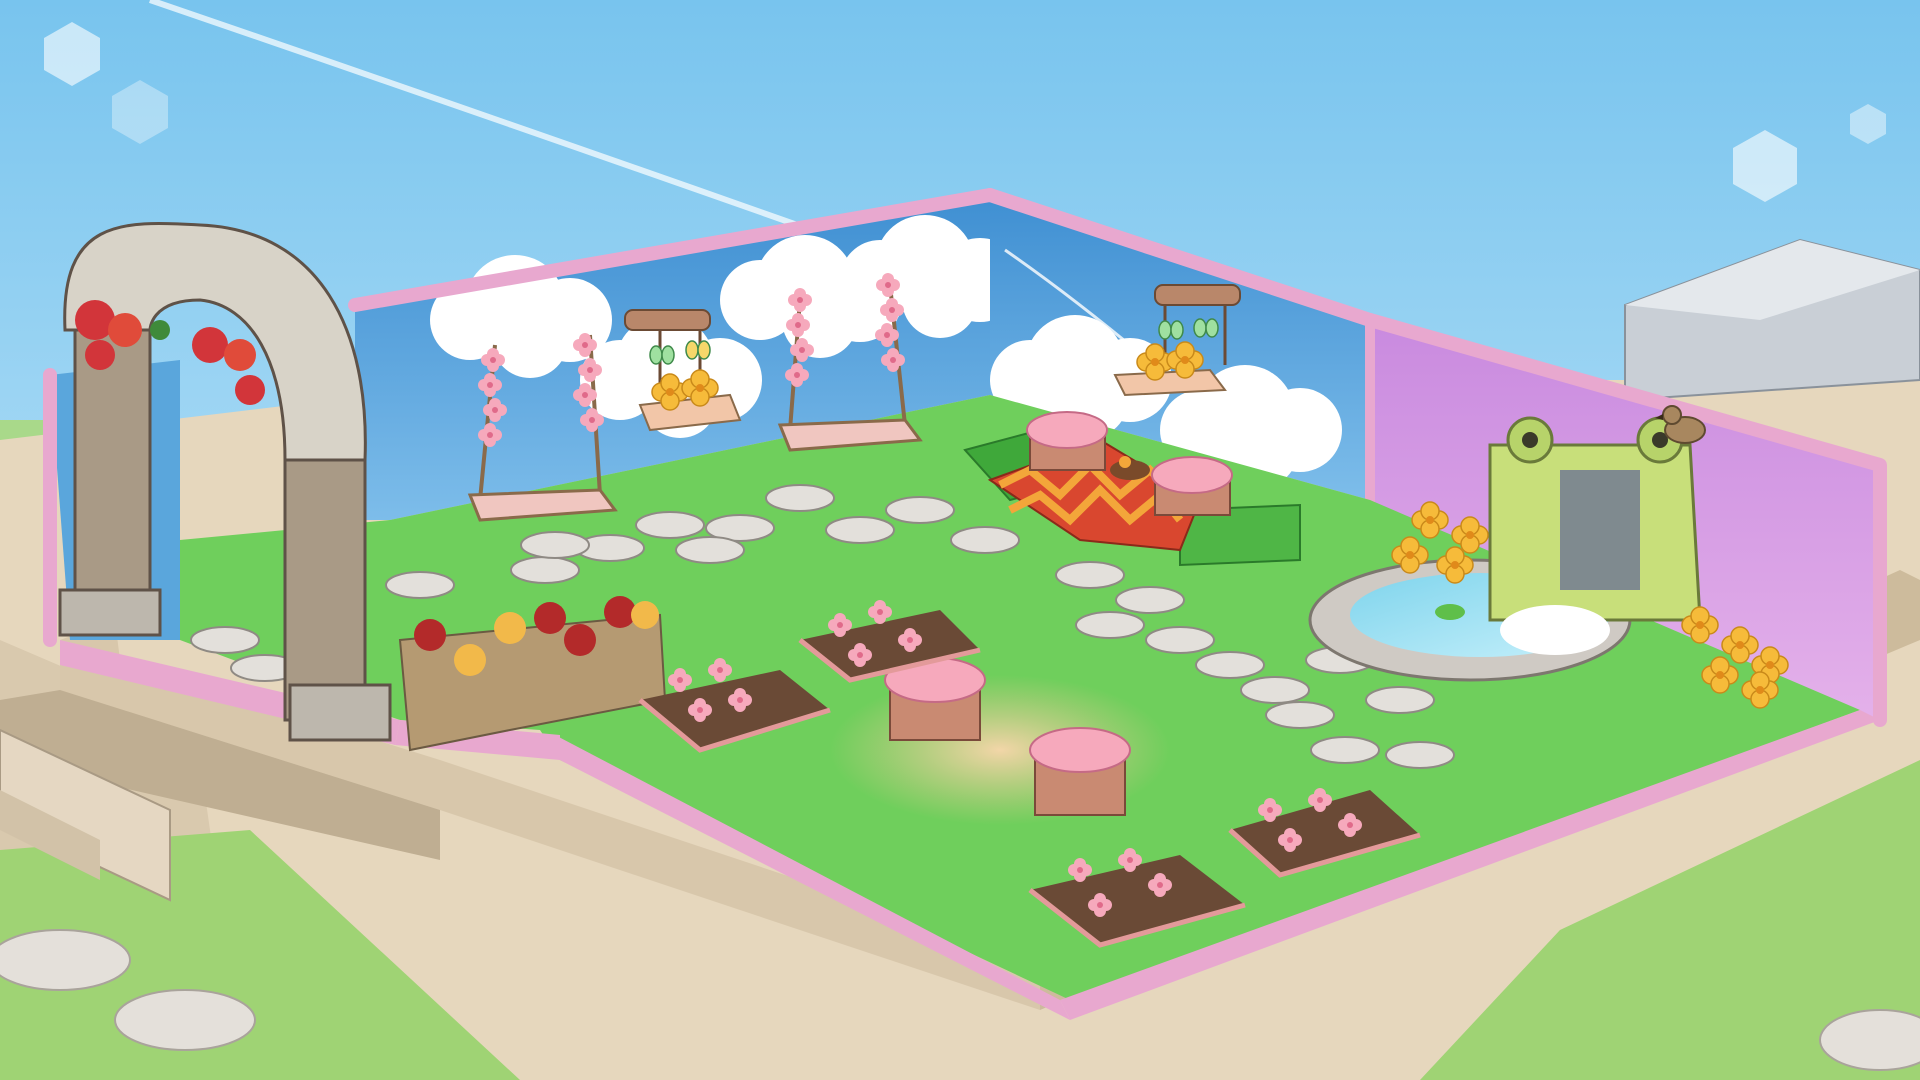  Describe the element at coordinates (1555, 630) in the screenshot. I see `water-splash` at that location.